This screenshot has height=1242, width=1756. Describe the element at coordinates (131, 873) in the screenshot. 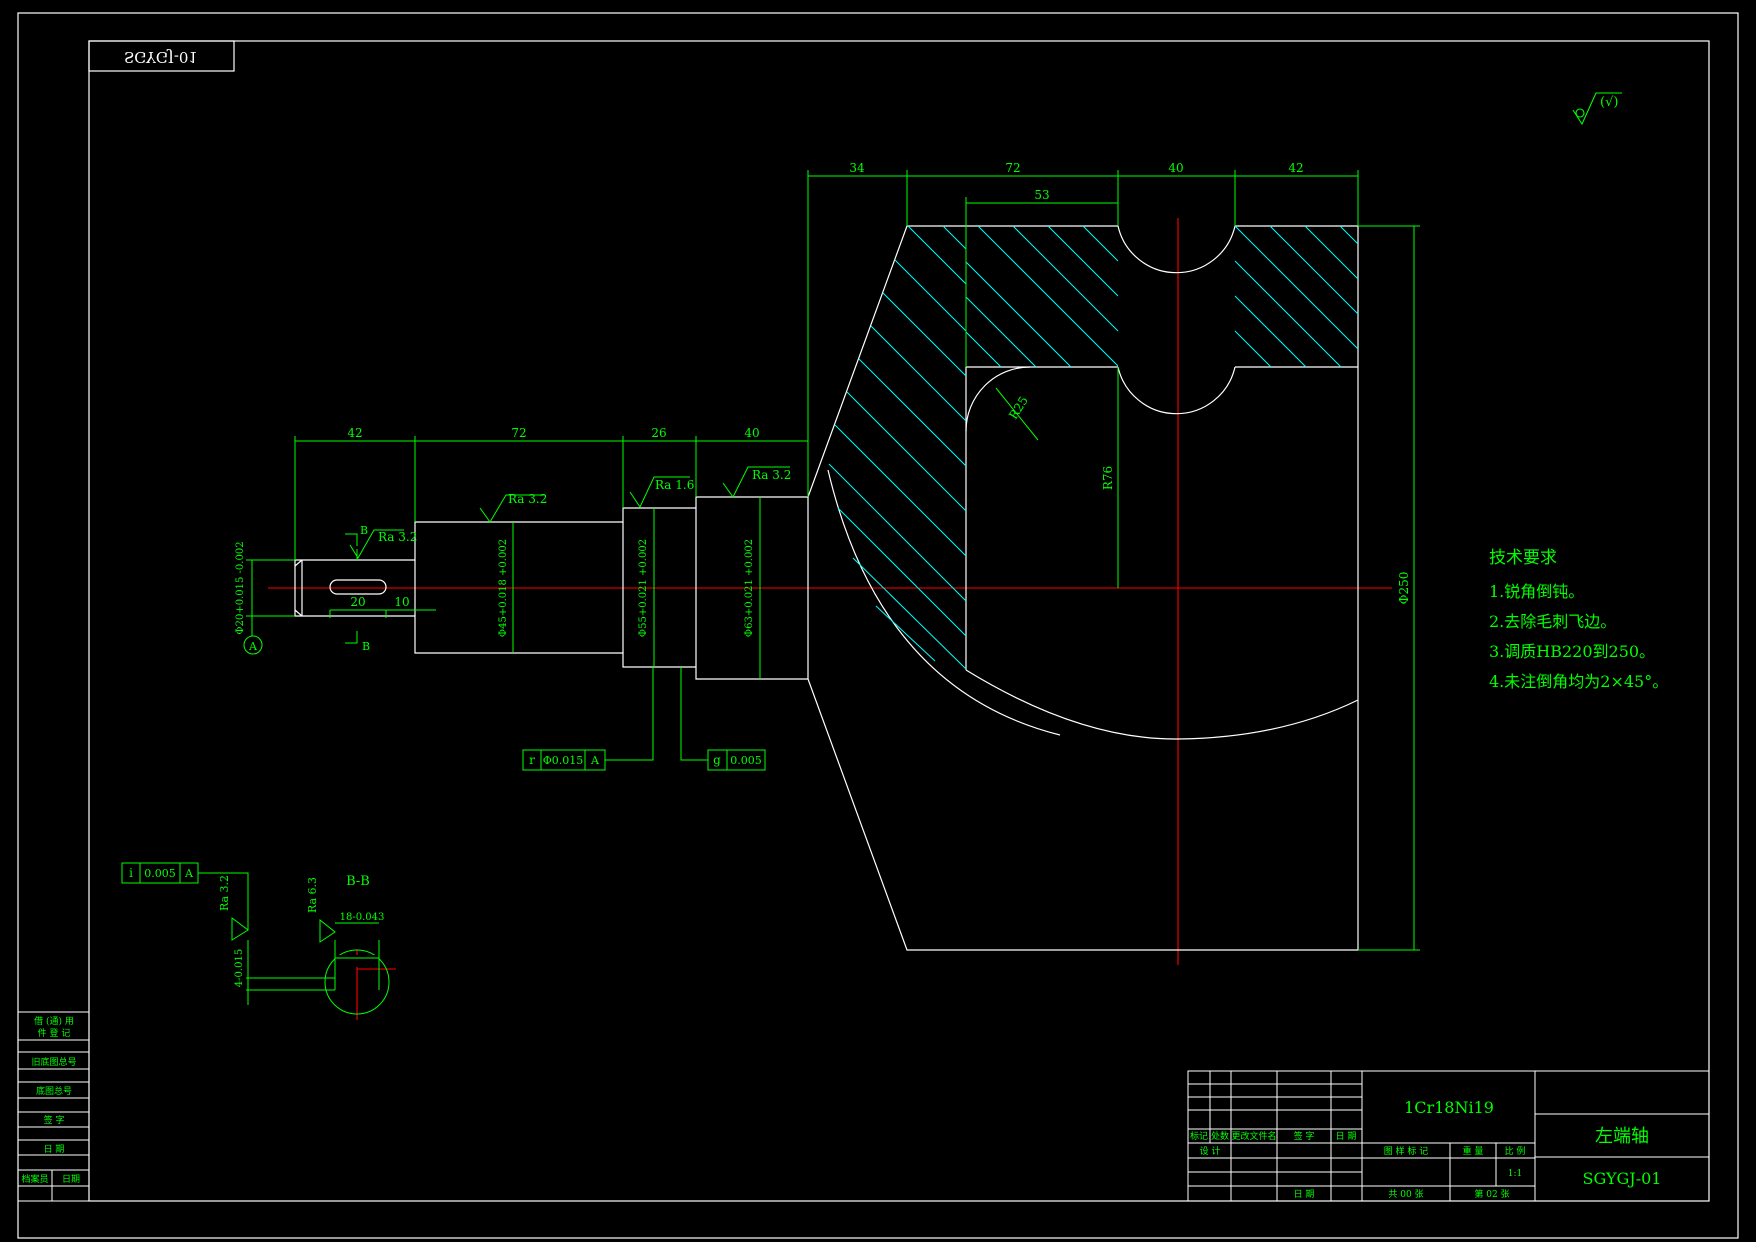

I see `fcf-symmetry-symbol: i` at that location.